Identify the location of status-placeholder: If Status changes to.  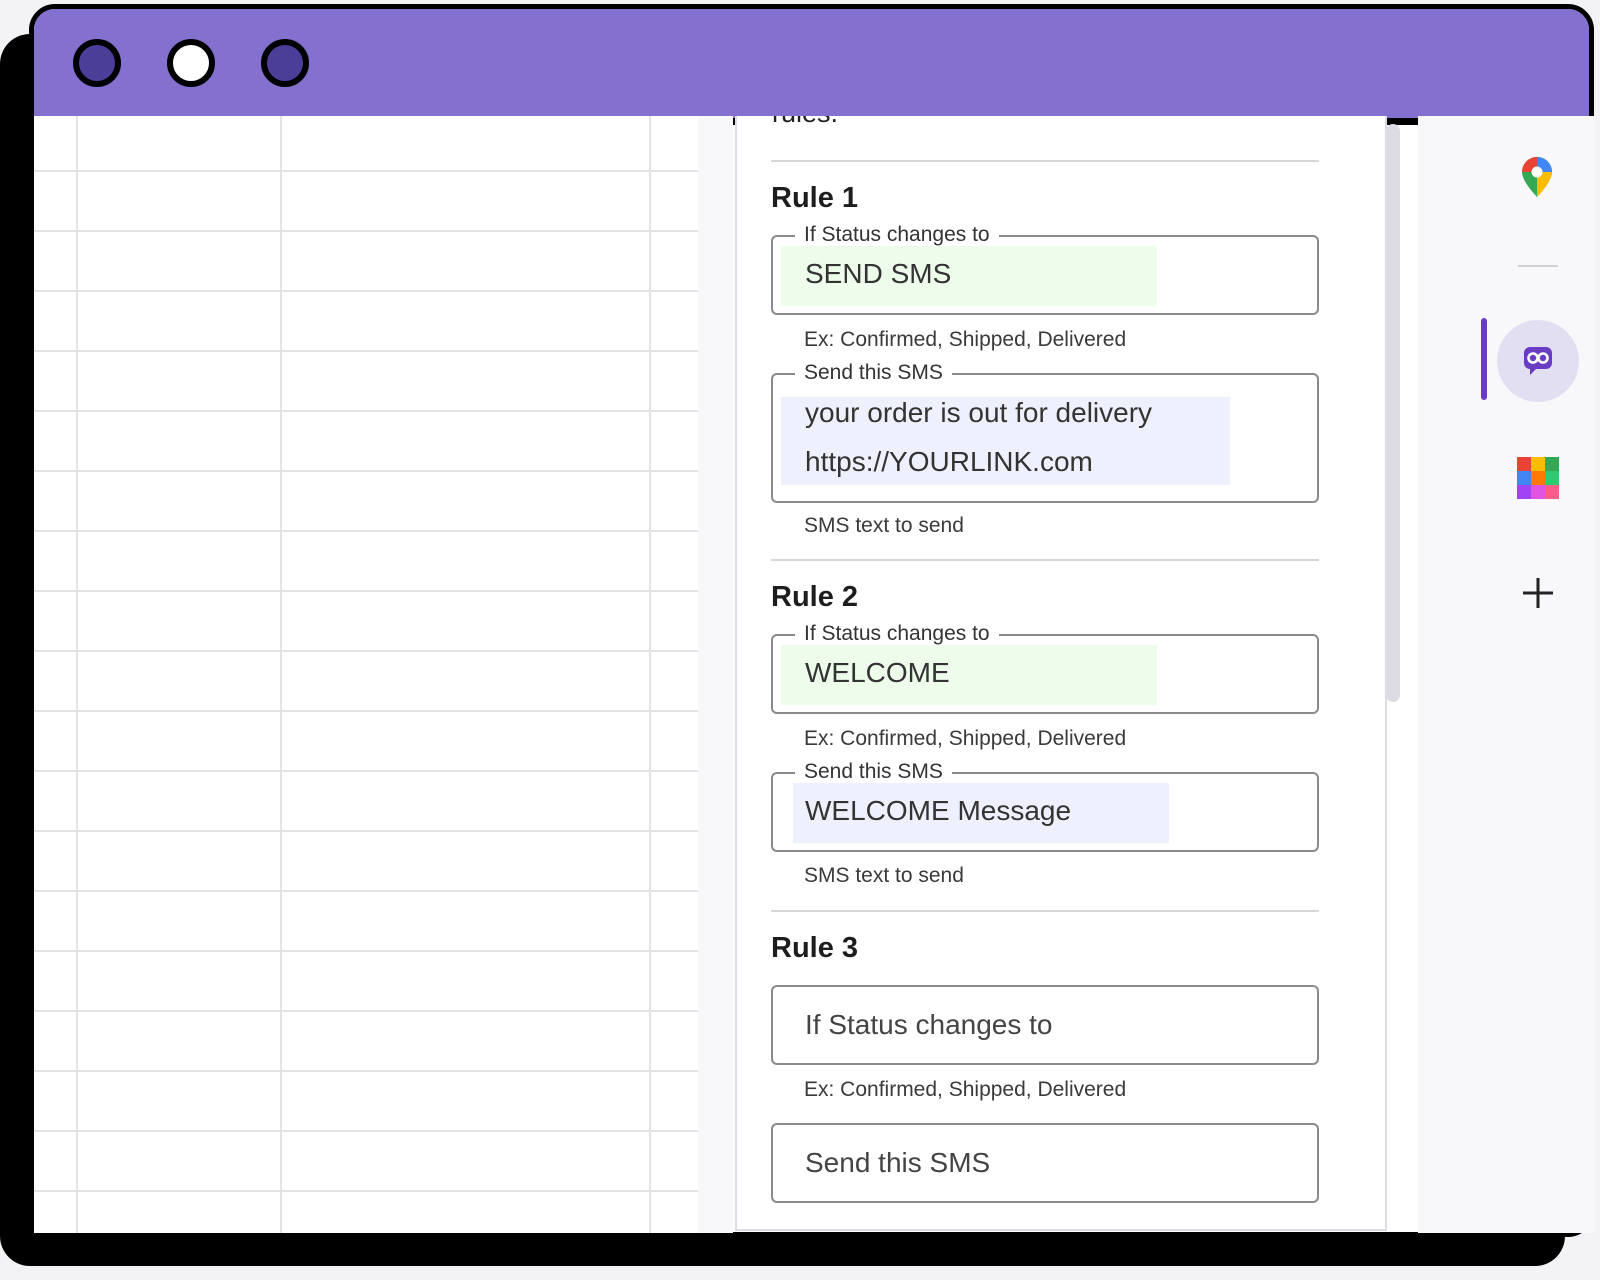
(929, 1024).